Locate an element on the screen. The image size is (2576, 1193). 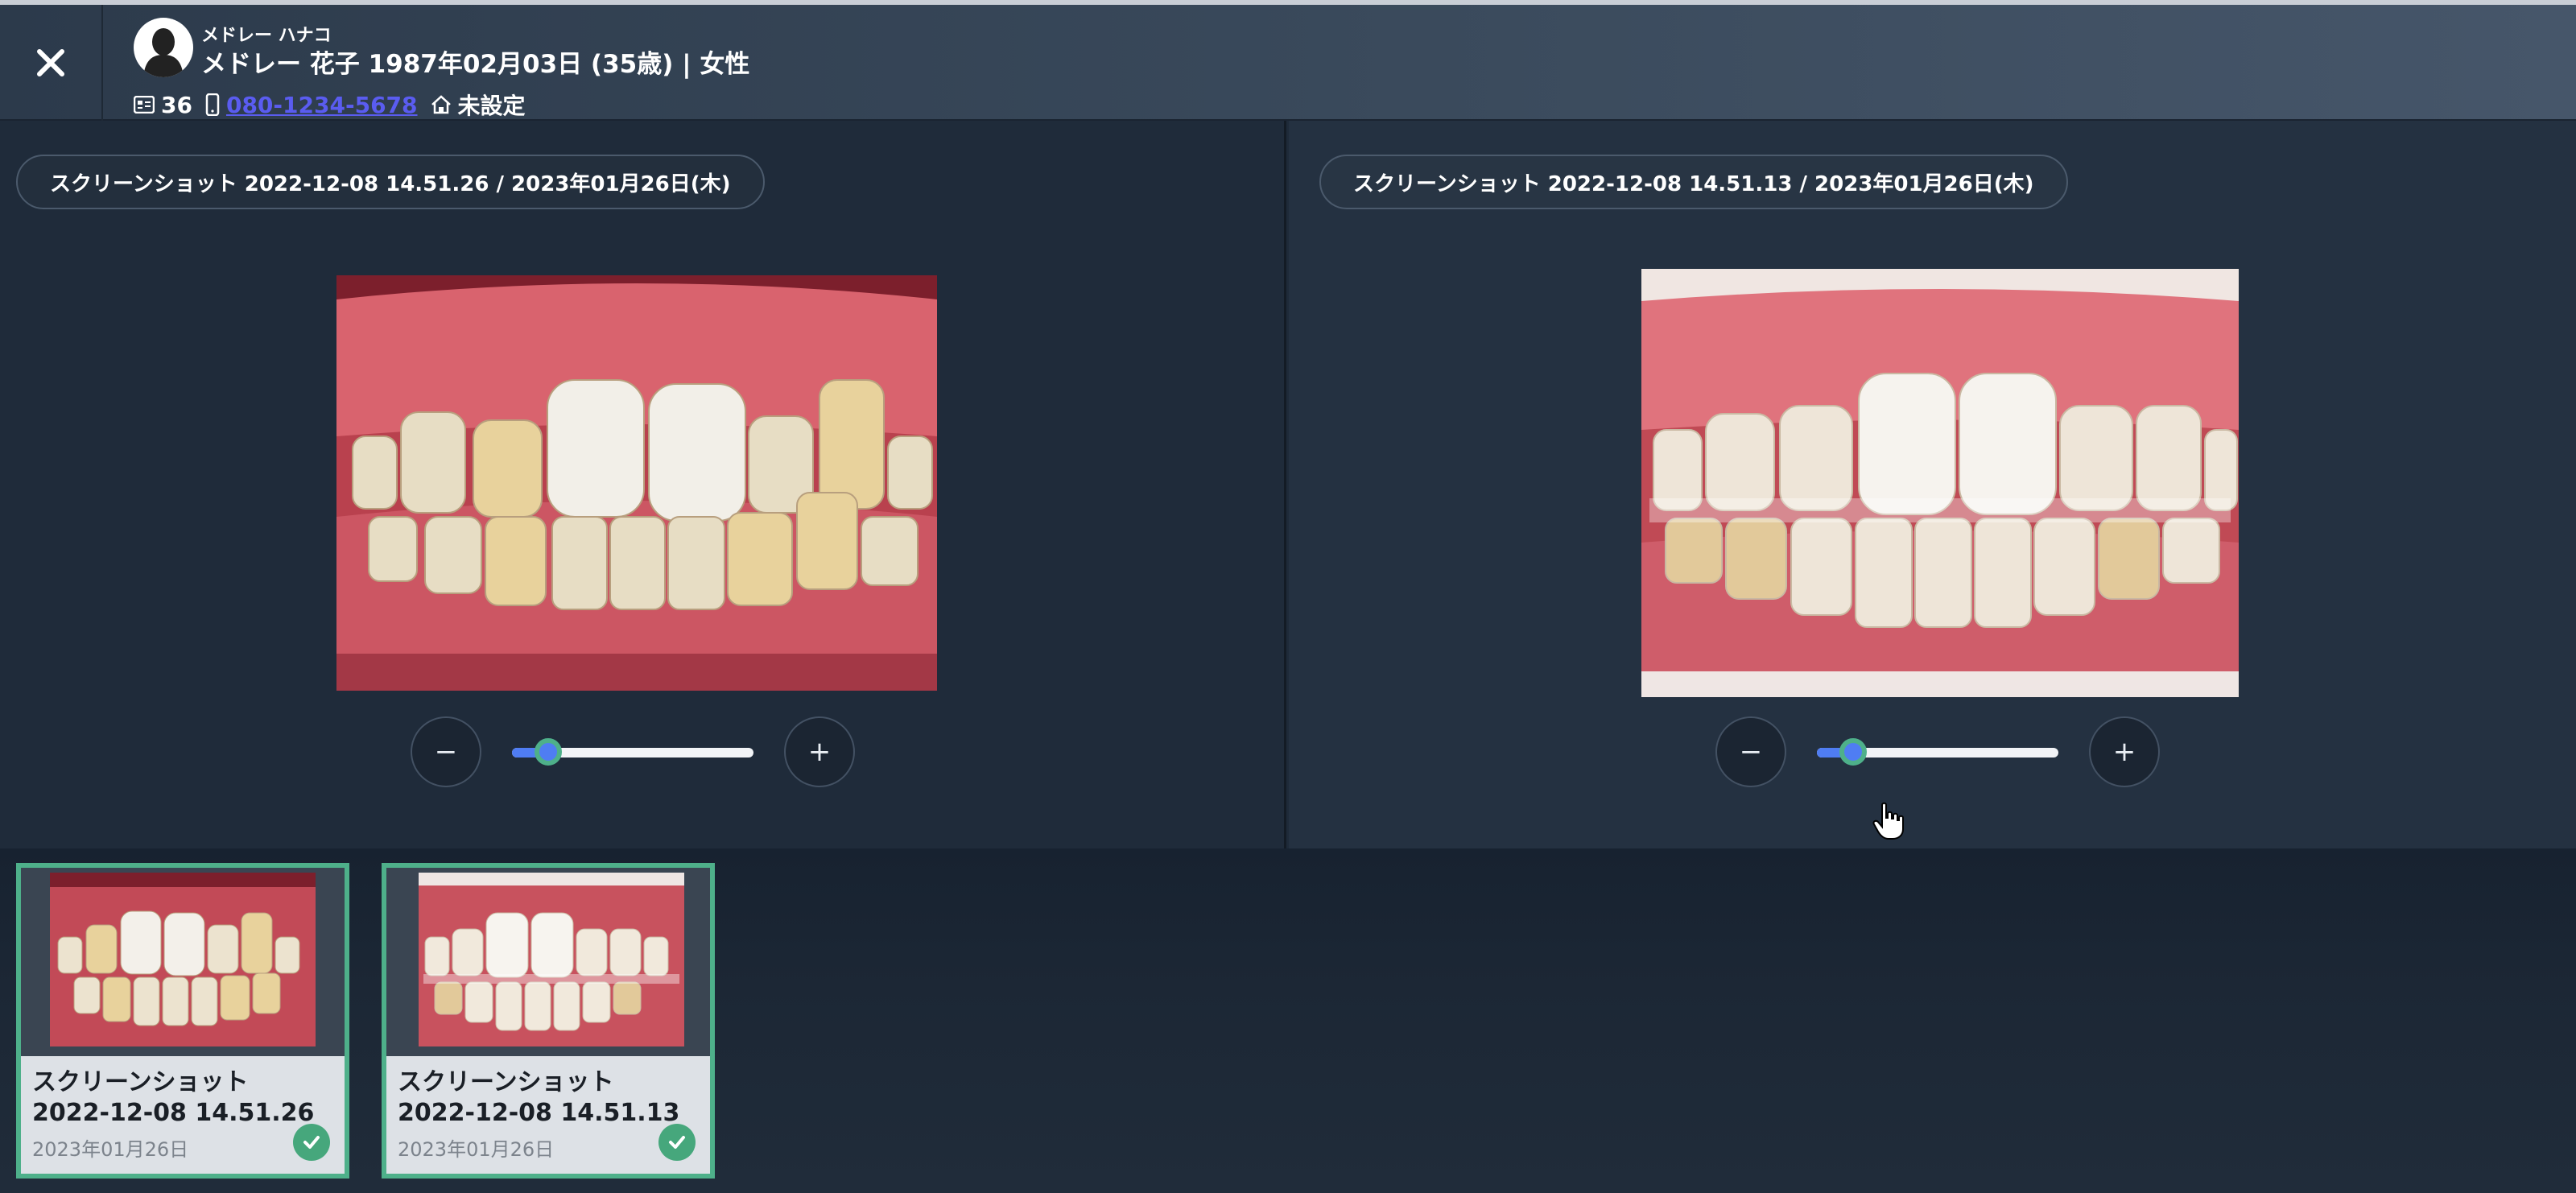
phone-icon is located at coordinates (212, 104).